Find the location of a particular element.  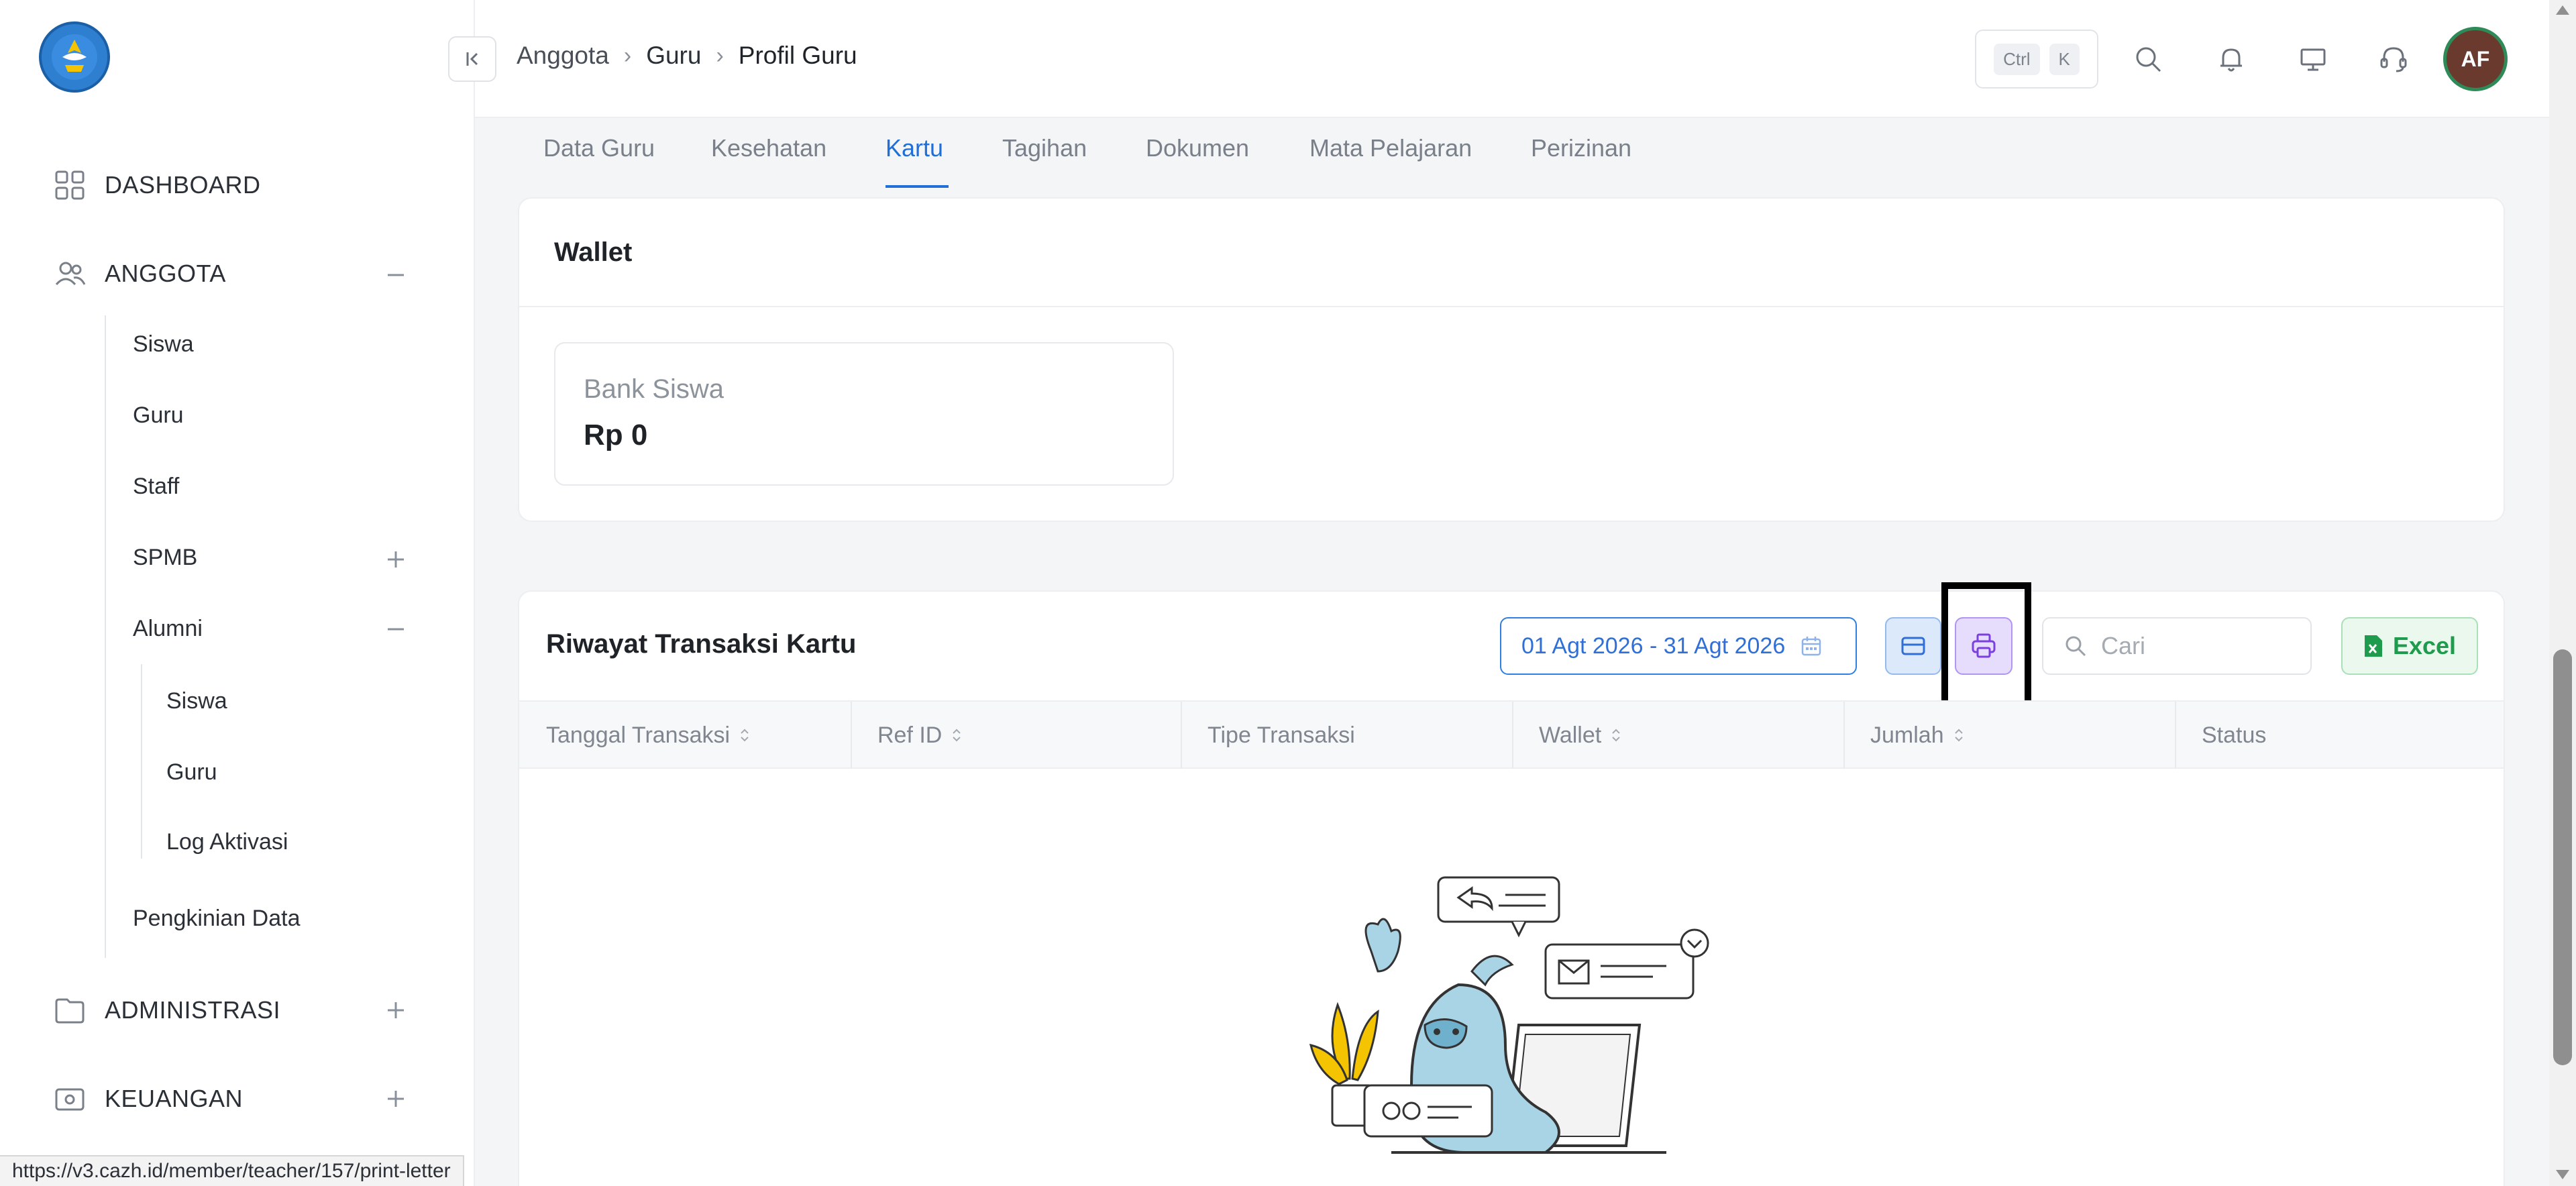

empty-state-illustration is located at coordinates (1509, 1015).